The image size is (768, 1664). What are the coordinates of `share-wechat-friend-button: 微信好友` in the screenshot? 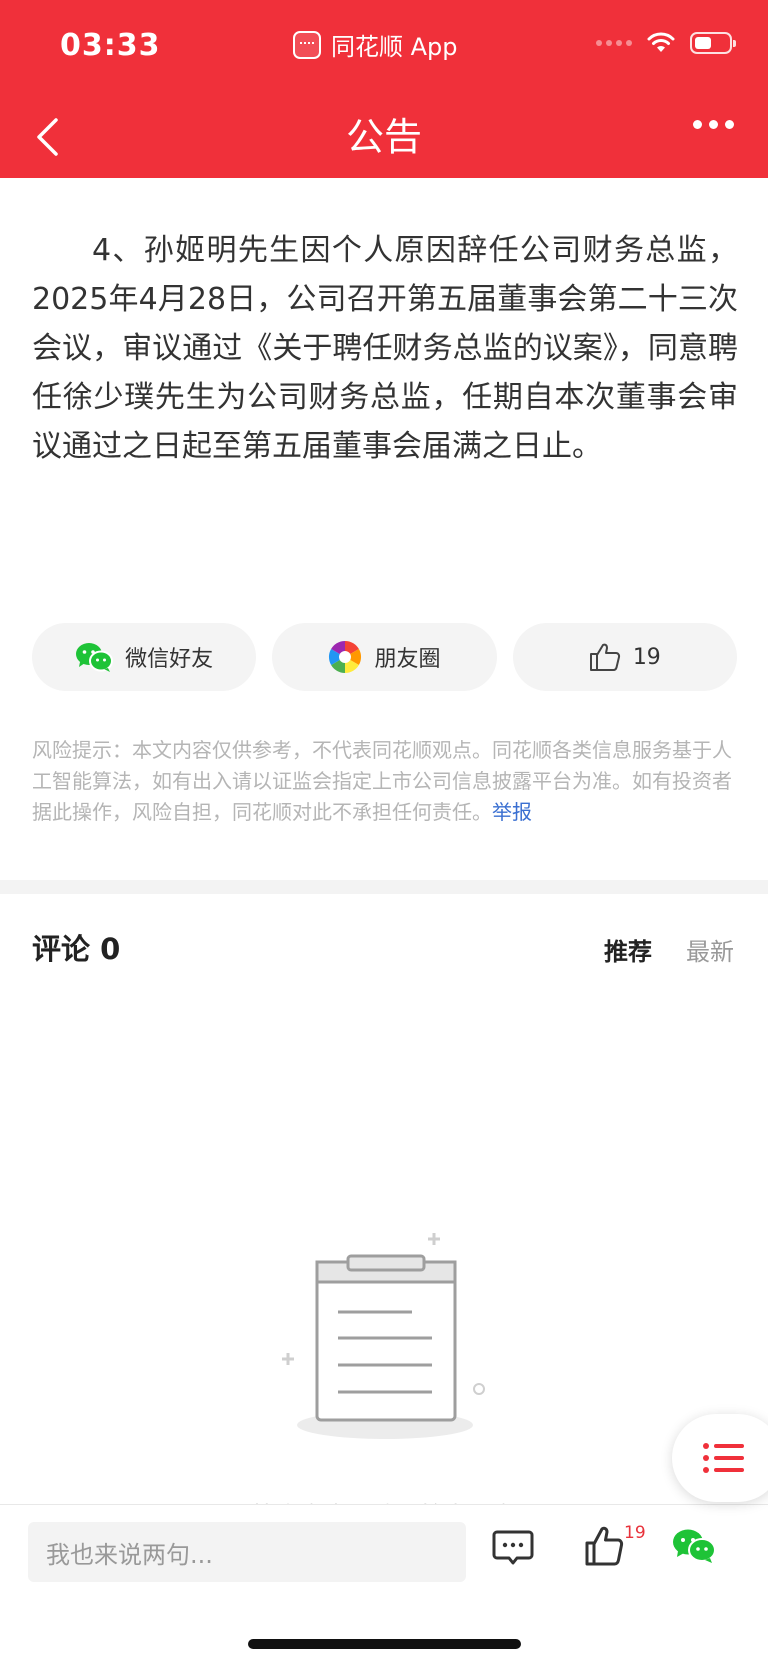 It's located at (144, 657).